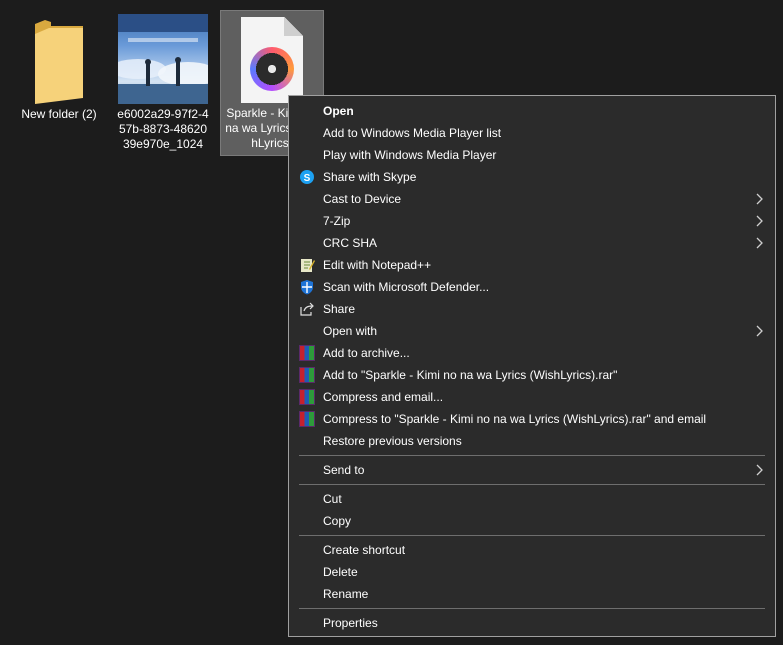 The width and height of the screenshot is (783, 645). Describe the element at coordinates (532, 199) in the screenshot. I see `menu-item-cast-to-device: Cast to Device` at that location.